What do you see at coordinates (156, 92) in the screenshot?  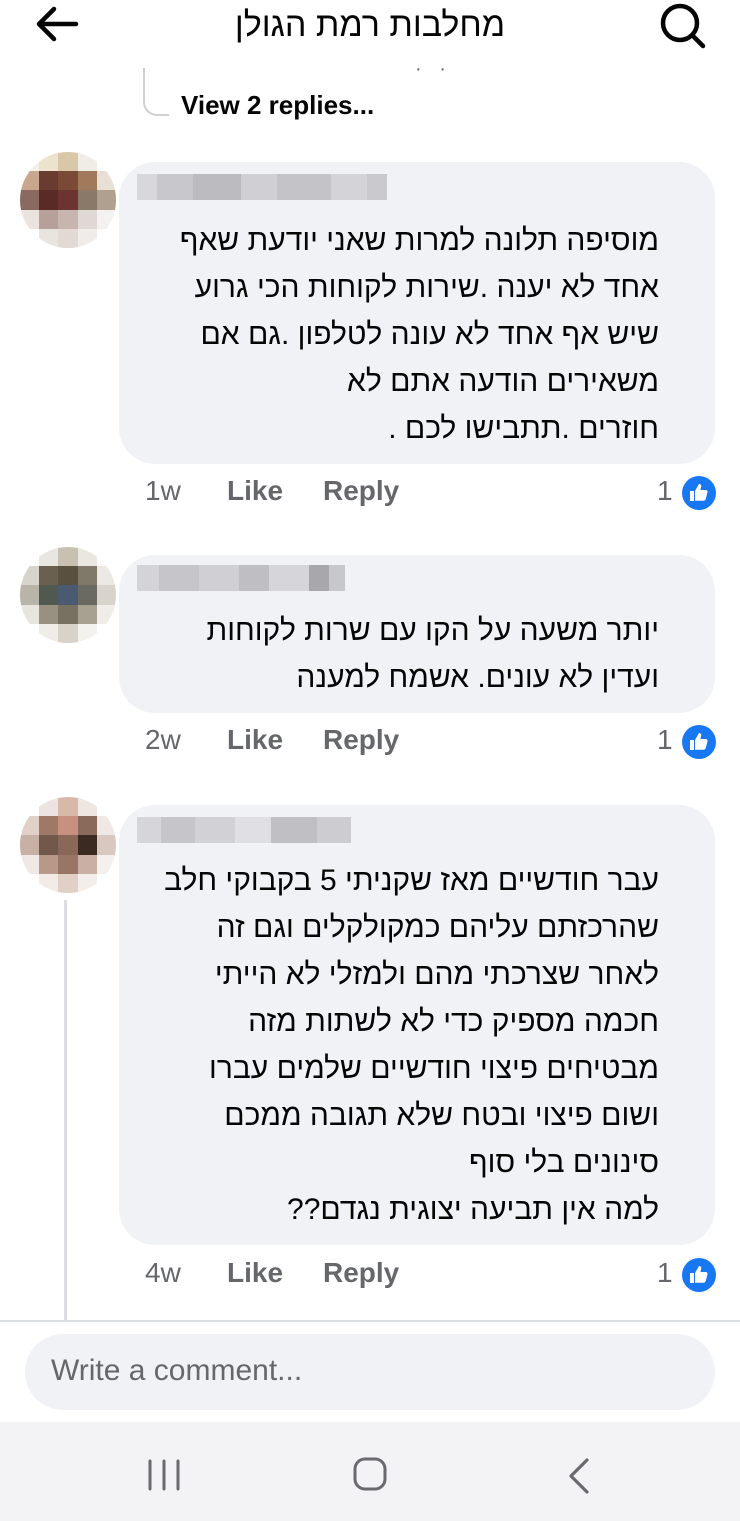 I see `reply-connector-line` at bounding box center [156, 92].